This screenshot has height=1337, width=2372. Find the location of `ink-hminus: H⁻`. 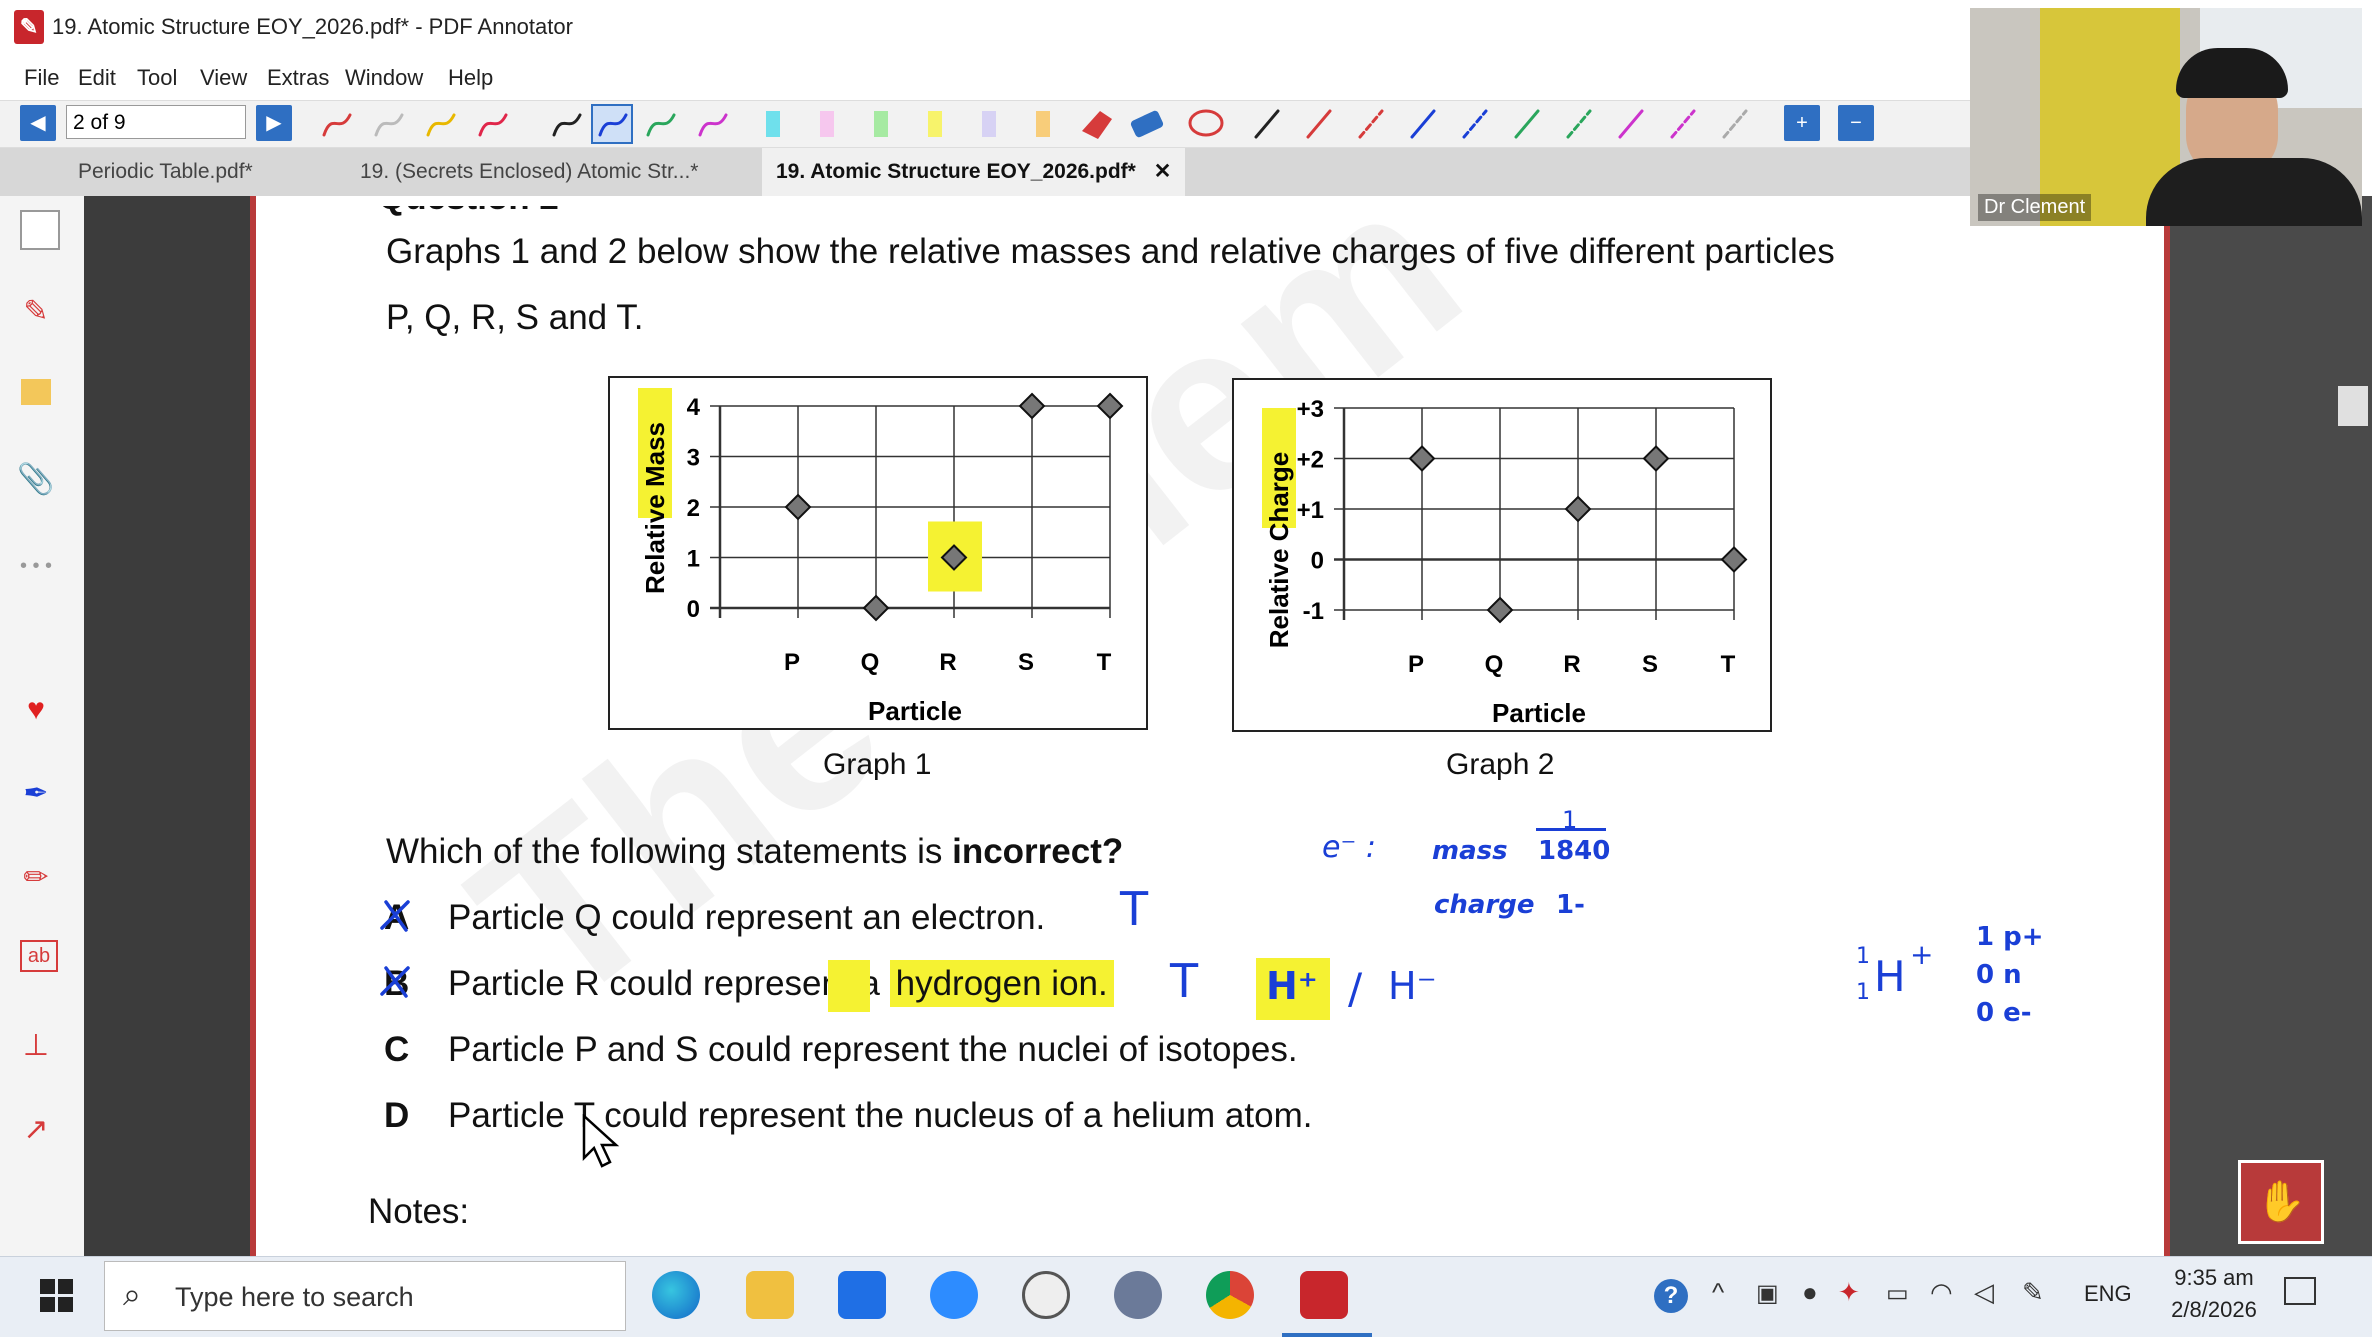

ink-hminus: H⁻ is located at coordinates (1412, 986).